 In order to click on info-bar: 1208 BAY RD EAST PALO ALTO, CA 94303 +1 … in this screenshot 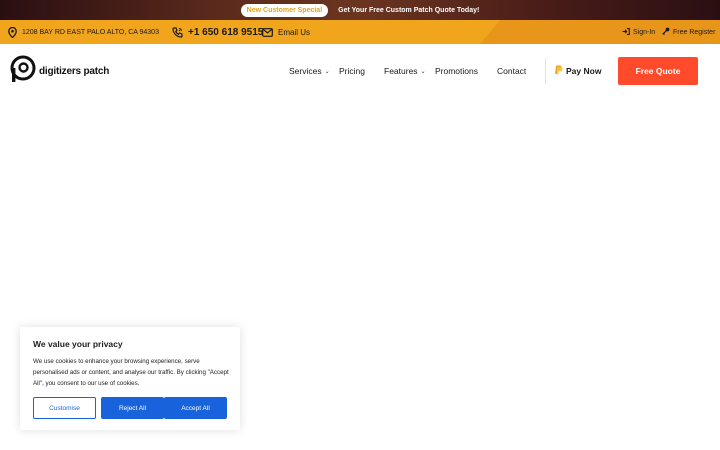, I will do `click(360, 32)`.